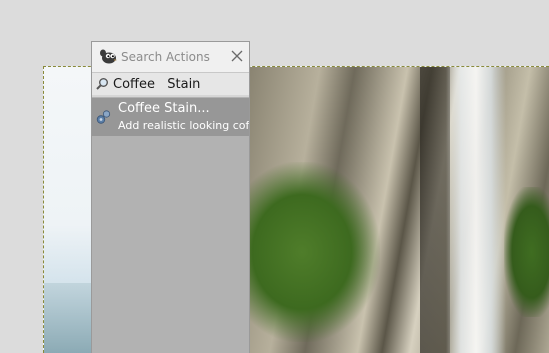  Describe the element at coordinates (102, 84) in the screenshot. I see `magnifier-icon` at that location.